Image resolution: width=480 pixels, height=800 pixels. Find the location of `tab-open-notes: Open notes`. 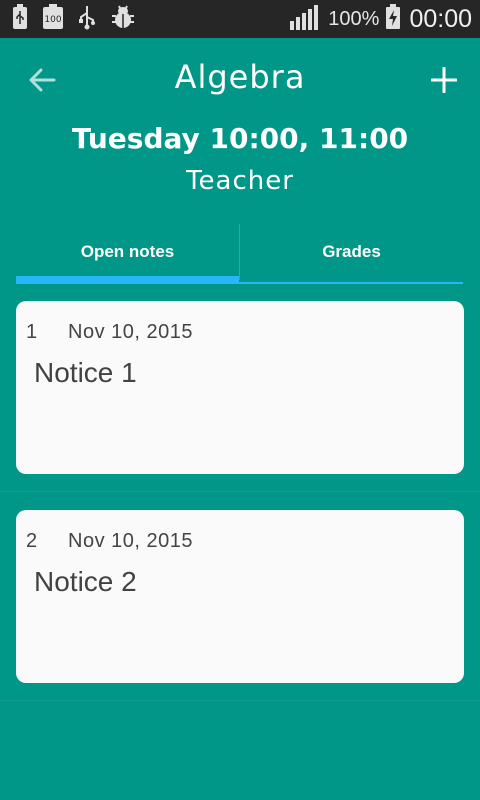

tab-open-notes: Open notes is located at coordinates (127, 252).